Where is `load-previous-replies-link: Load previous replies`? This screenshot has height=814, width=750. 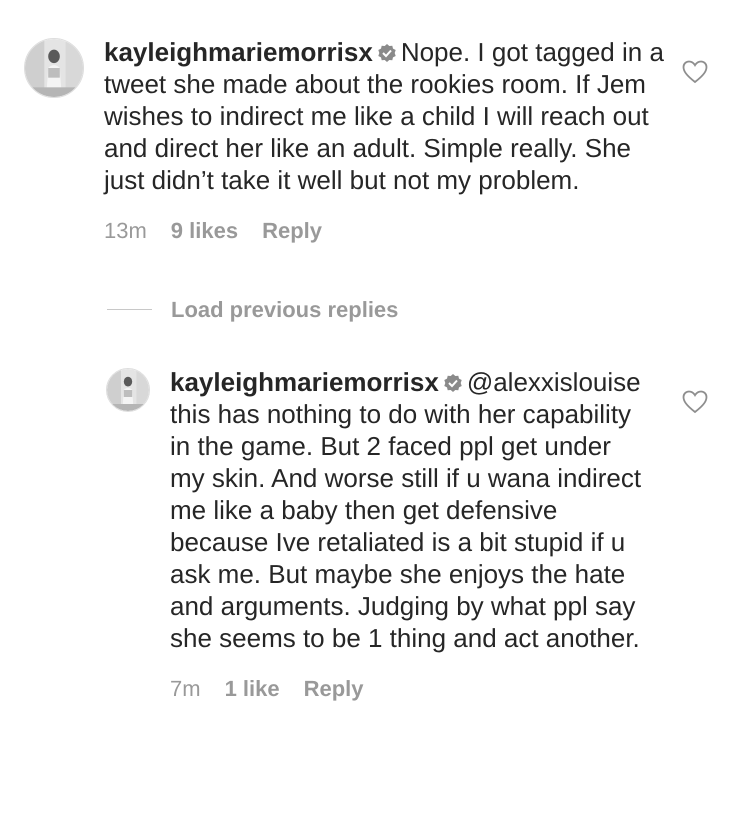
load-previous-replies-link: Load previous replies is located at coordinates (284, 309).